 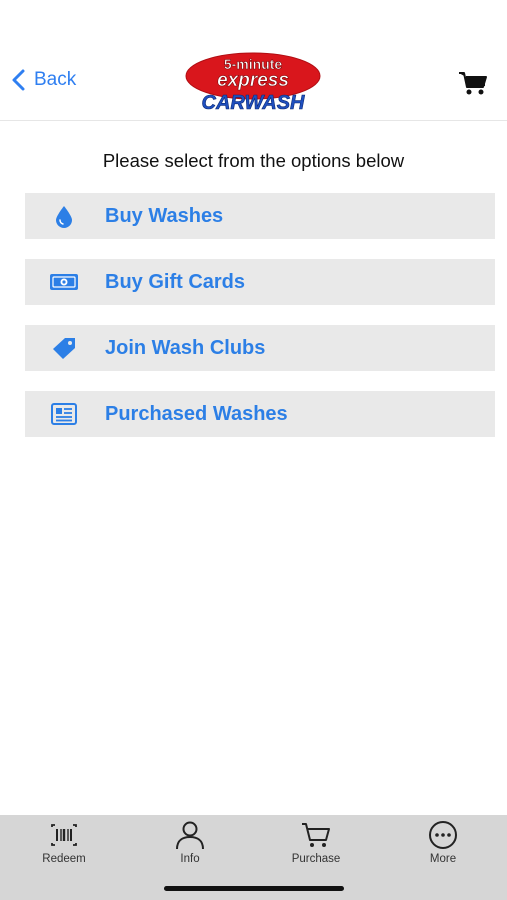 I want to click on page-prompt: Please select from the options below, so click(x=253, y=160).